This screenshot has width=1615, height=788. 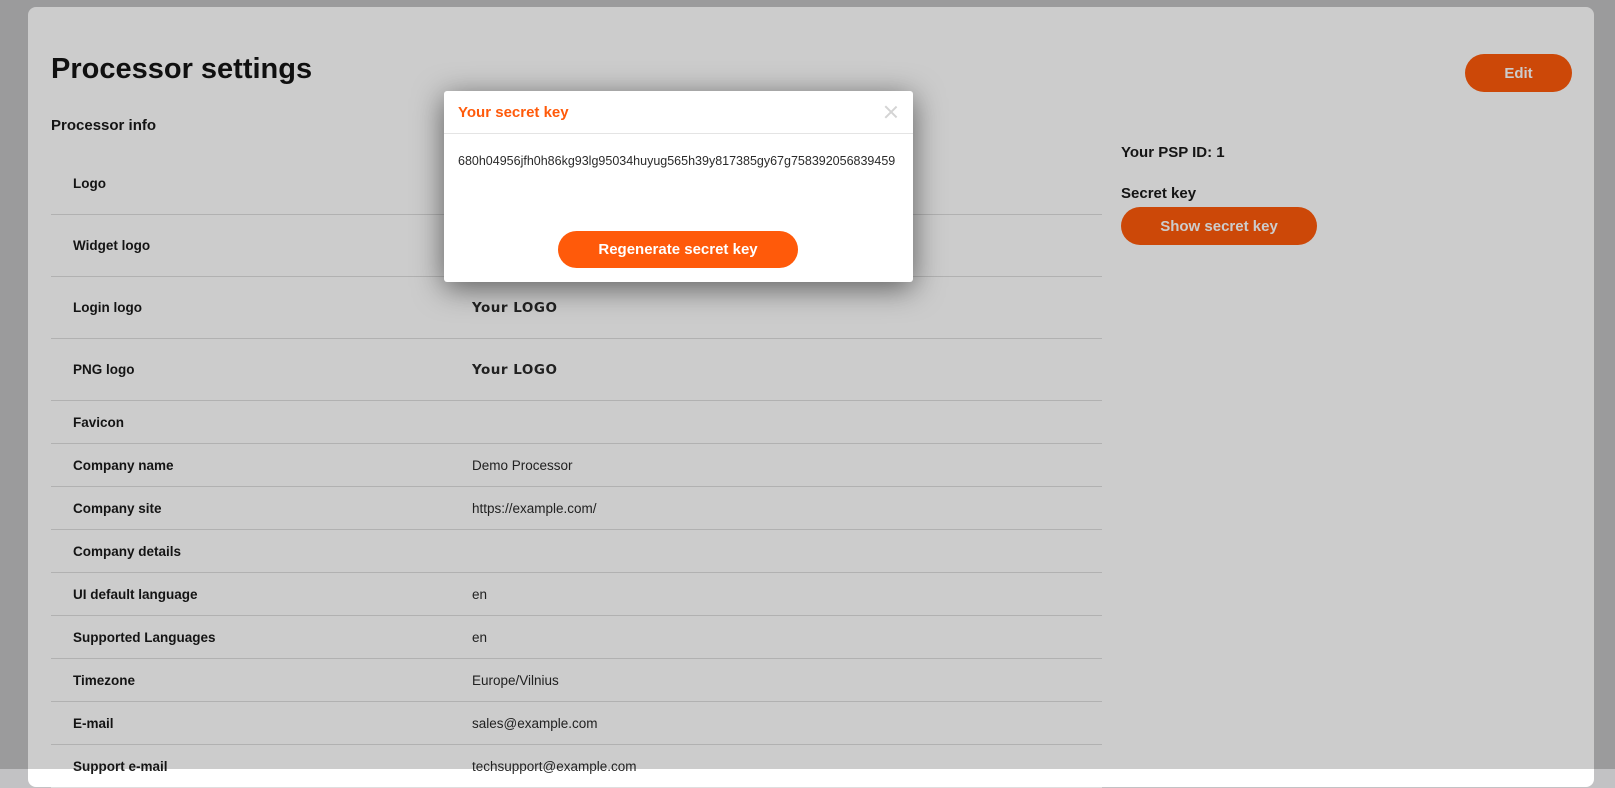 I want to click on regenerate-secret-key-button: Regenerate secret key, so click(x=678, y=249).